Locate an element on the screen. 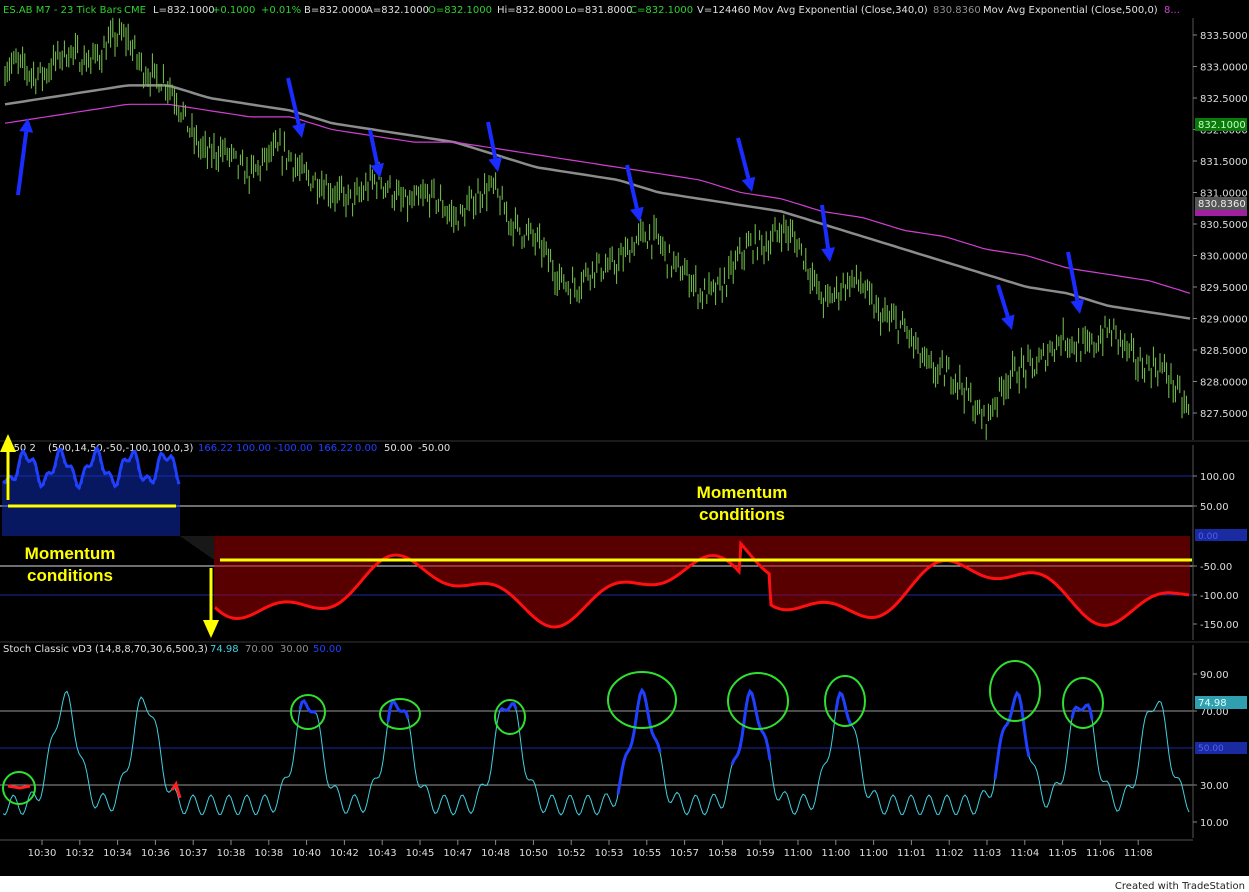 The width and height of the screenshot is (1249, 892). time-tick-label: 10:57 is located at coordinates (684, 853).